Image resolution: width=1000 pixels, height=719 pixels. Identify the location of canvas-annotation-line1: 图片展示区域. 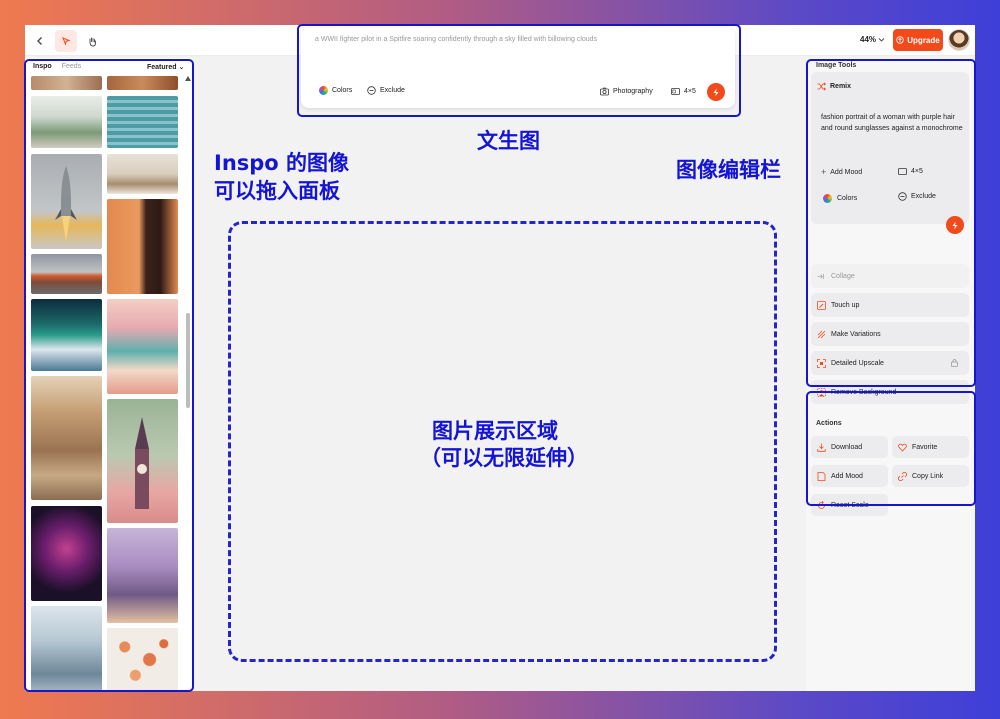
(495, 431).